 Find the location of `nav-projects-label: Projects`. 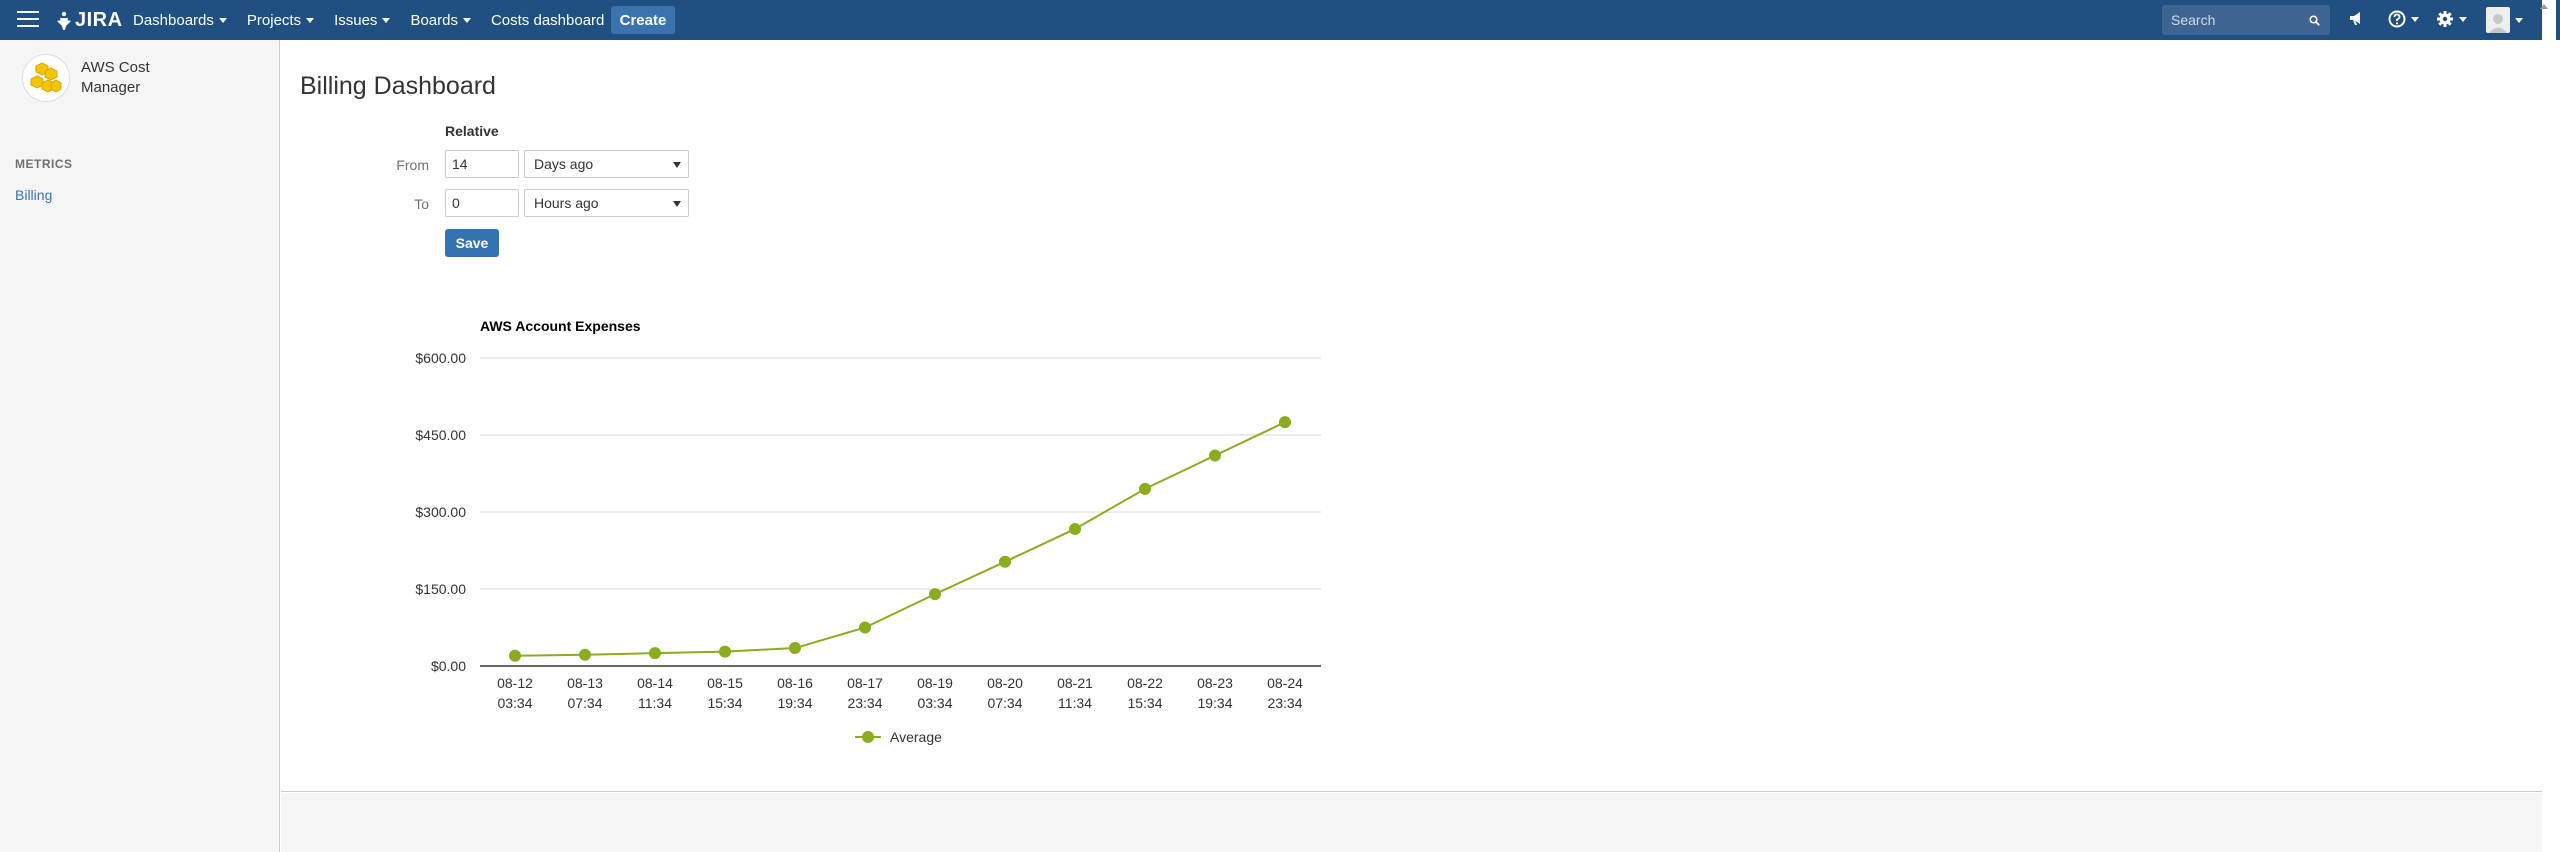

nav-projects-label: Projects is located at coordinates (274, 20).